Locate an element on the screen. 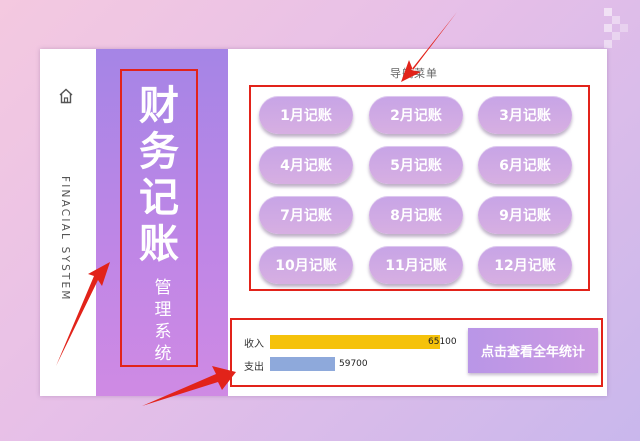 The image size is (640, 441). annotation-arrow-stats is located at coordinates (189, 386).